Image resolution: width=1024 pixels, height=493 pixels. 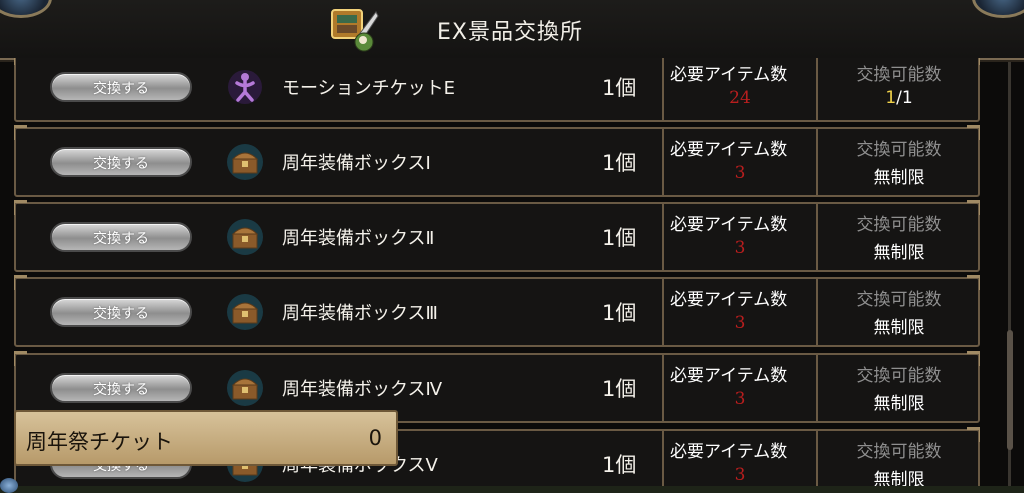 What do you see at coordinates (512, 489) in the screenshot?
I see `bottom-status-bar` at bounding box center [512, 489].